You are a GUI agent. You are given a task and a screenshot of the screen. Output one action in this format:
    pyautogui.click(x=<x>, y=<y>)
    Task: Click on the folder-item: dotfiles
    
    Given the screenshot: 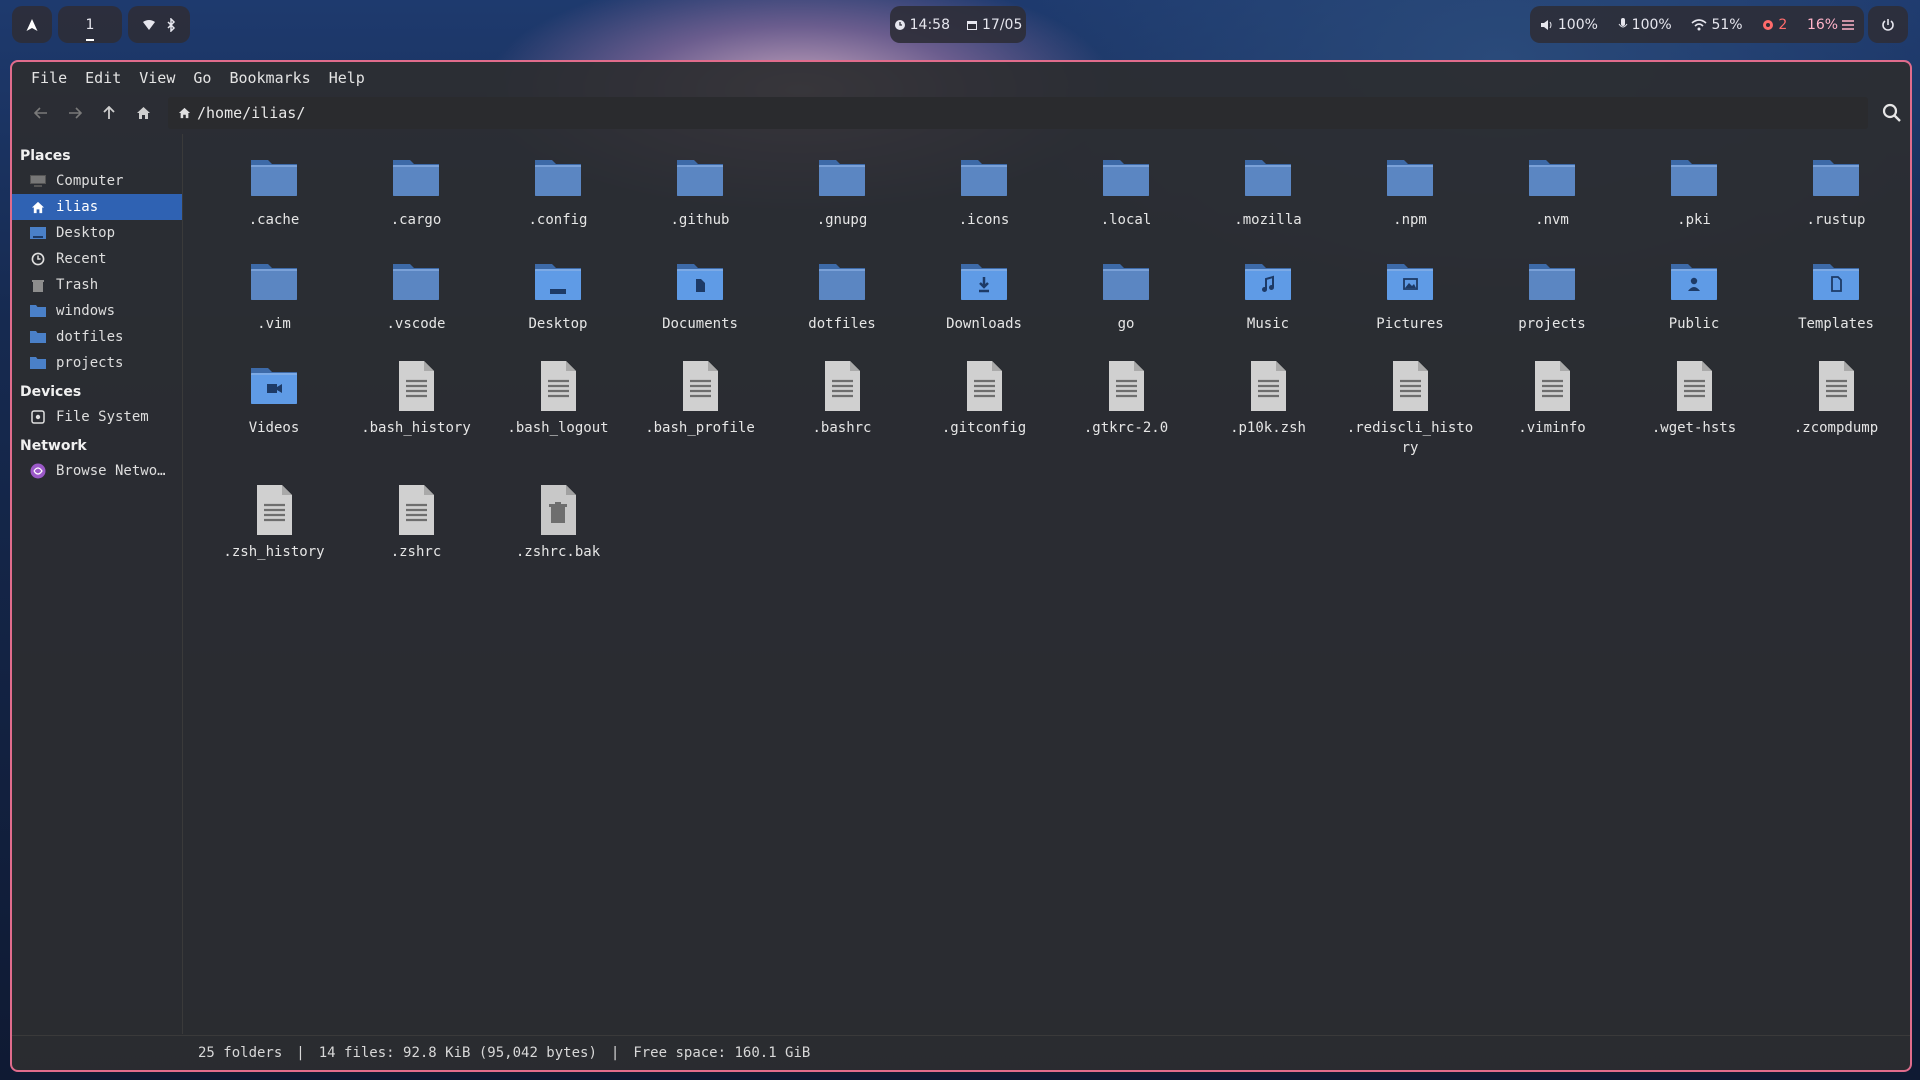 What is the action you would take?
    pyautogui.click(x=842, y=298)
    